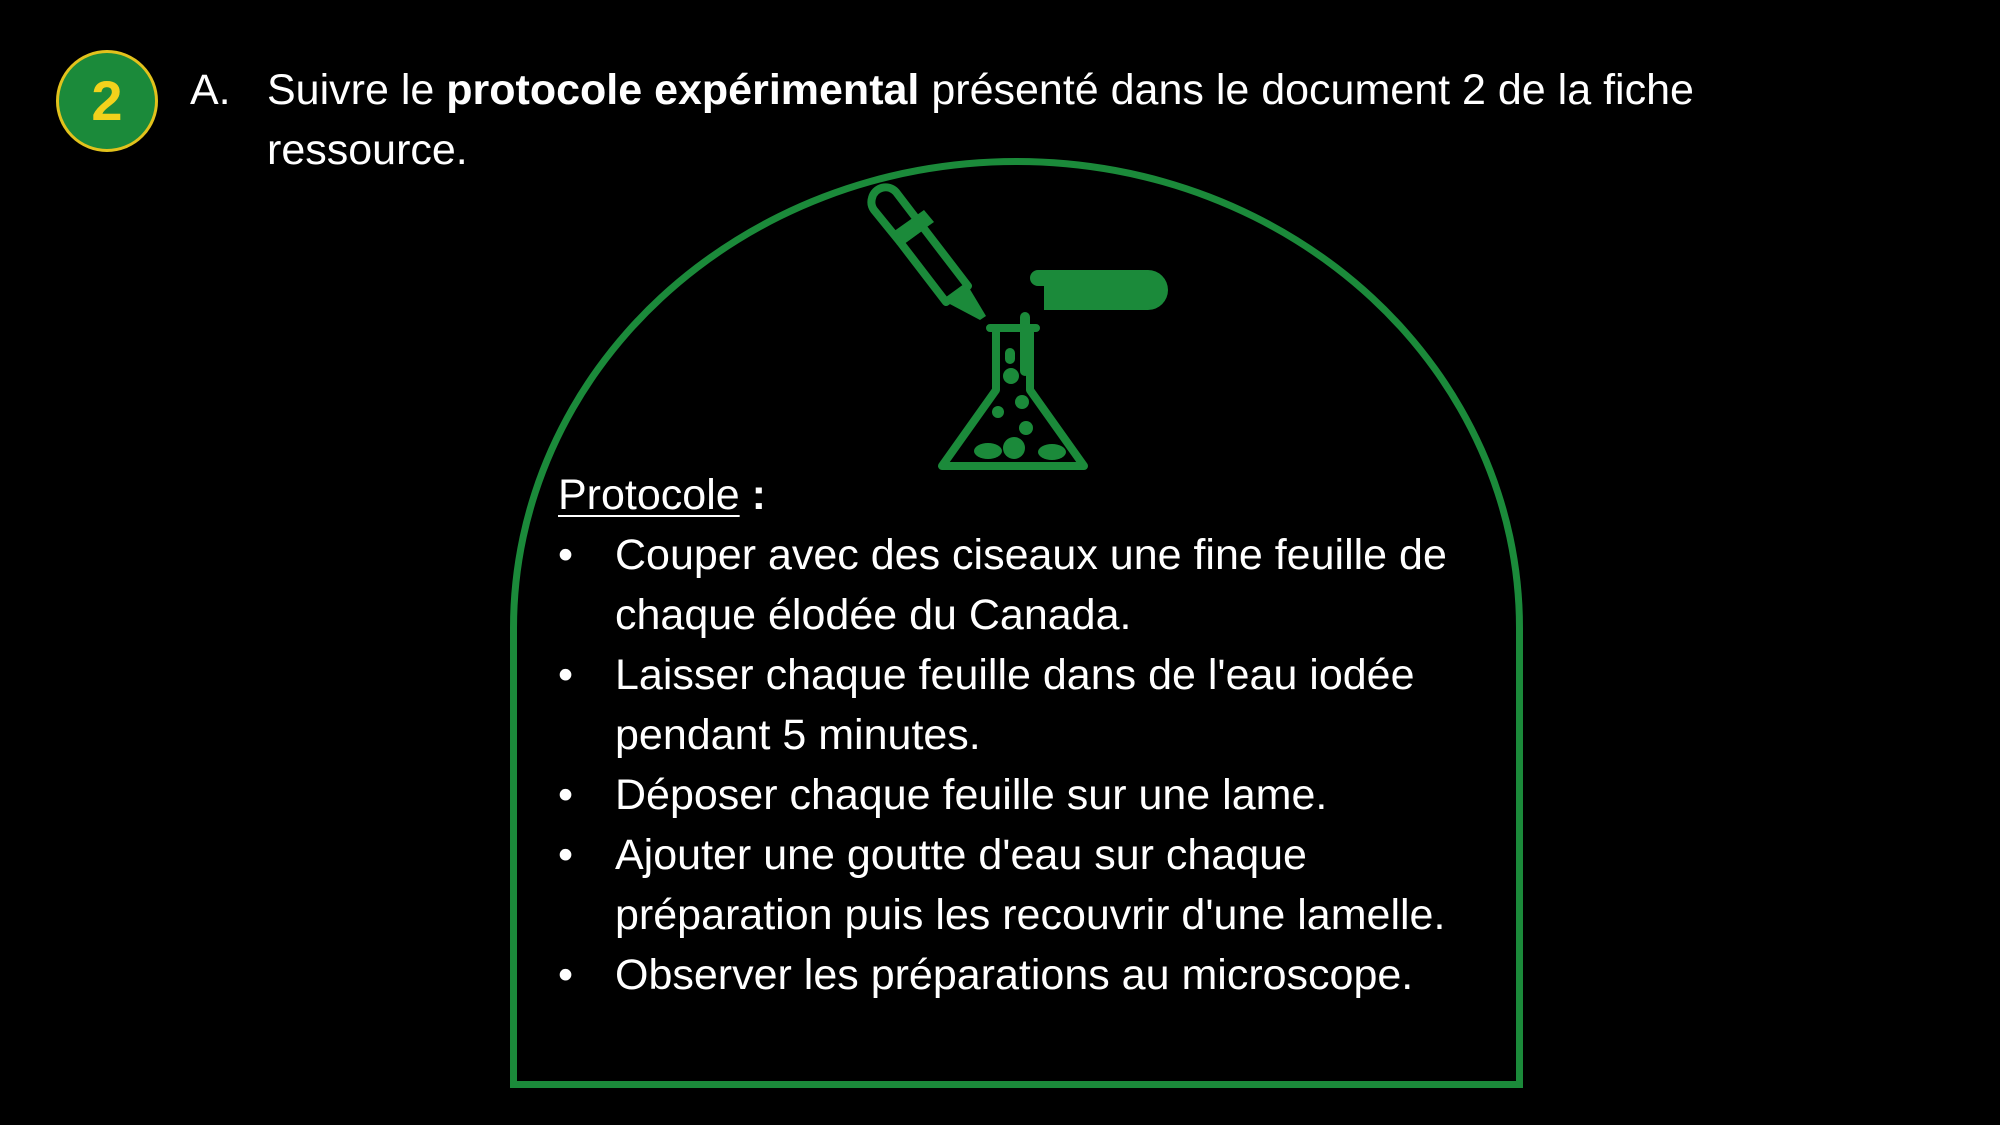  I want to click on step-number: 2, so click(107, 100).